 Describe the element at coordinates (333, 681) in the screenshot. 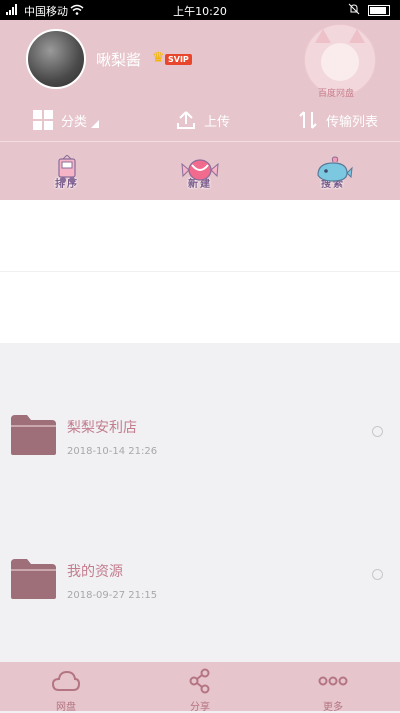

I see `more-icon` at that location.